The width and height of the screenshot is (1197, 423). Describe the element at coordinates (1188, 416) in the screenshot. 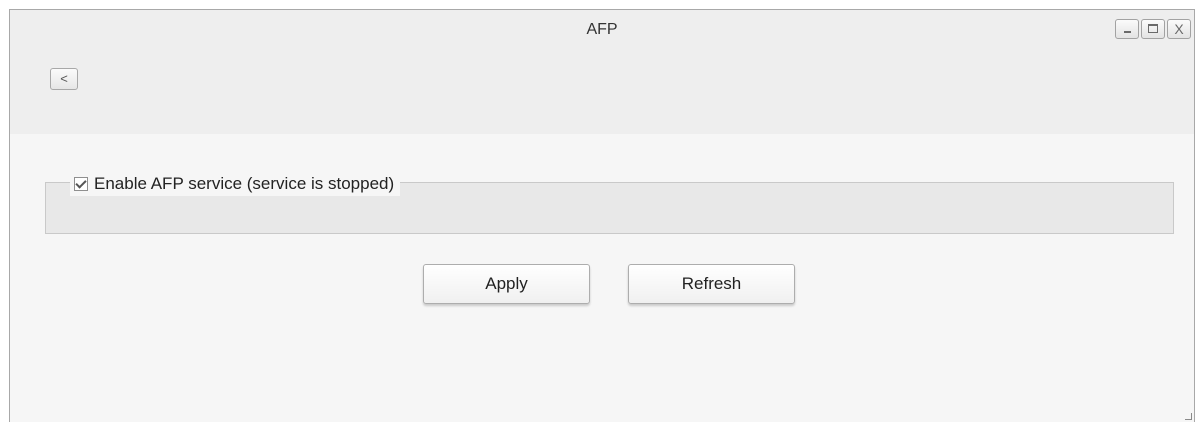

I see `resize-grip-icon` at that location.